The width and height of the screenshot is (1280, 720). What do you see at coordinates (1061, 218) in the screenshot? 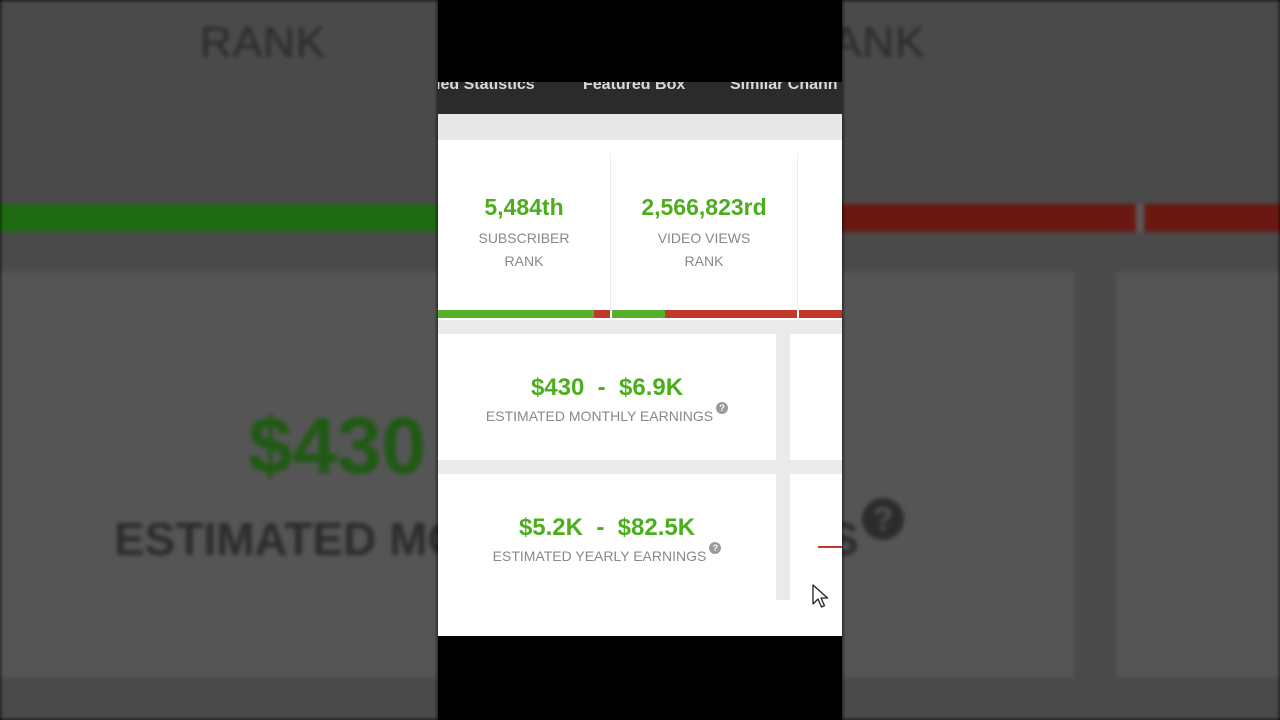
I see `backdrop-red-bar` at bounding box center [1061, 218].